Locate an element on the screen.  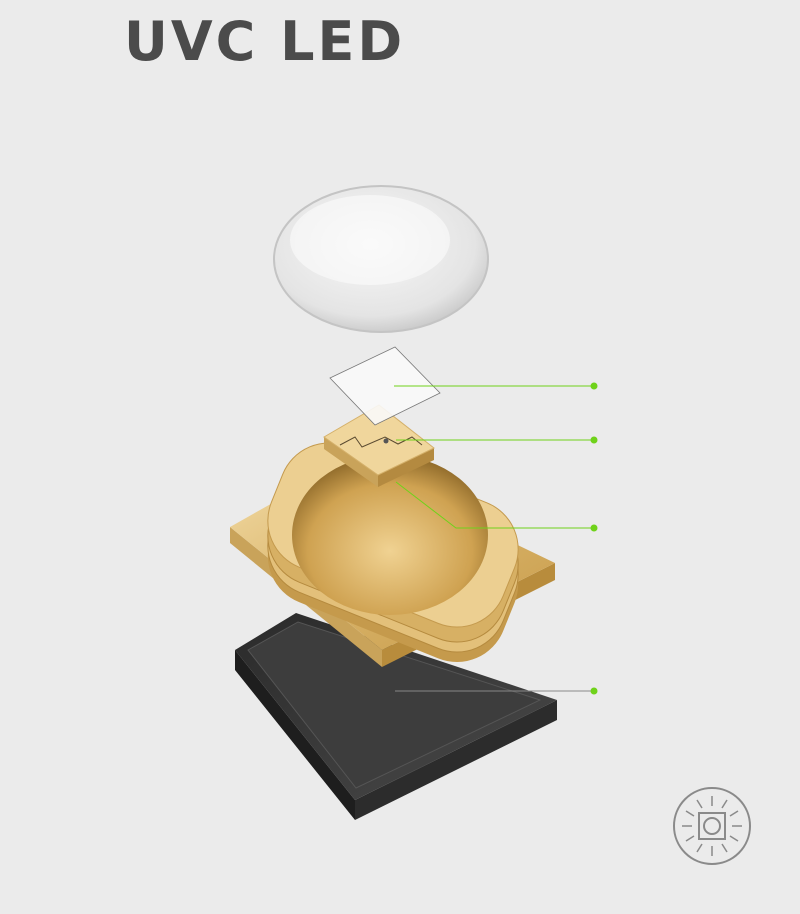
uv-led-light-icon is located at coordinates (712, 826).